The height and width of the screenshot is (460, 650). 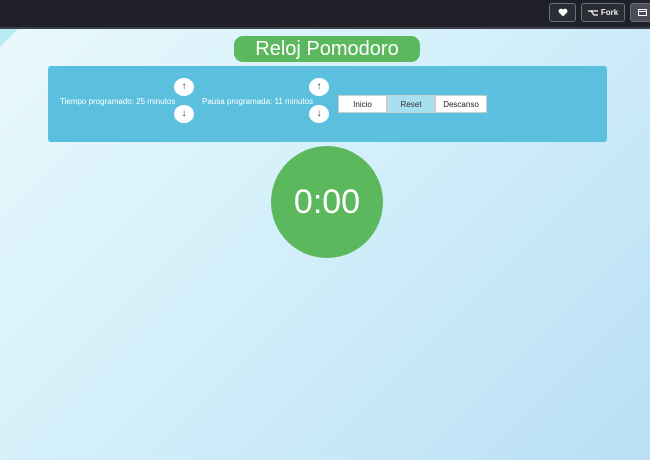 I want to click on session-length-label: Tiempo programado: 25 minutos, so click(x=118, y=101).